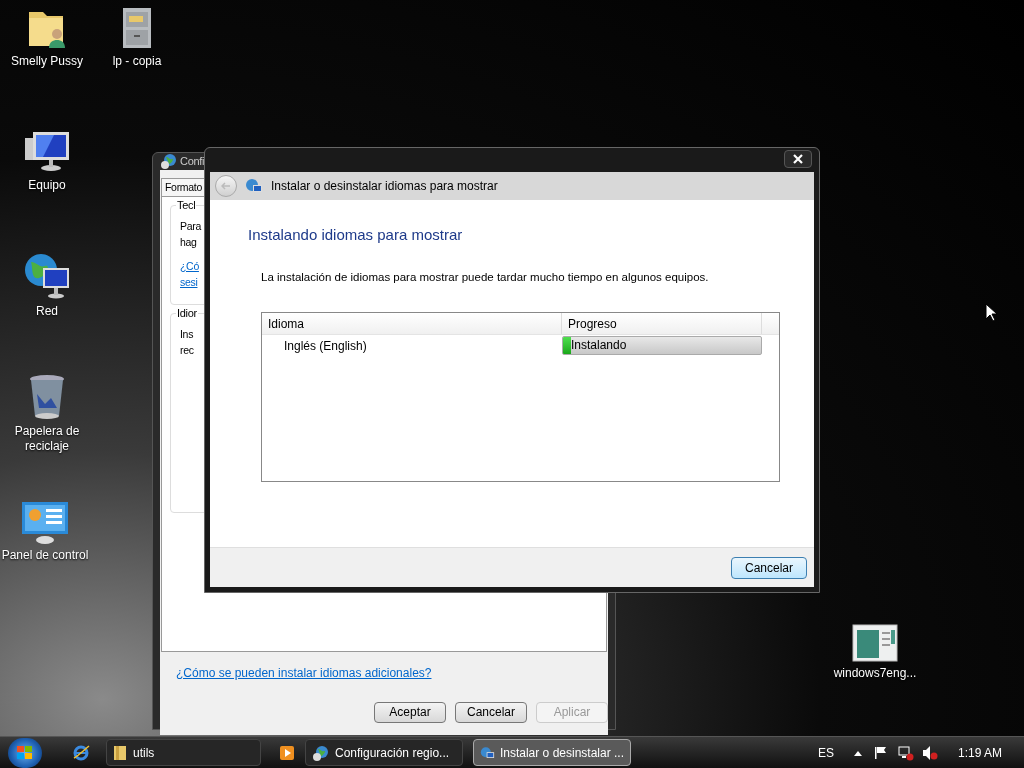 Image resolution: width=1024 pixels, height=768 pixels. What do you see at coordinates (485, 277) in the screenshot?
I see `description-text: La instalación de idiomas para mostrar puede tardar mucho tiempo en algunos equipos.` at bounding box center [485, 277].